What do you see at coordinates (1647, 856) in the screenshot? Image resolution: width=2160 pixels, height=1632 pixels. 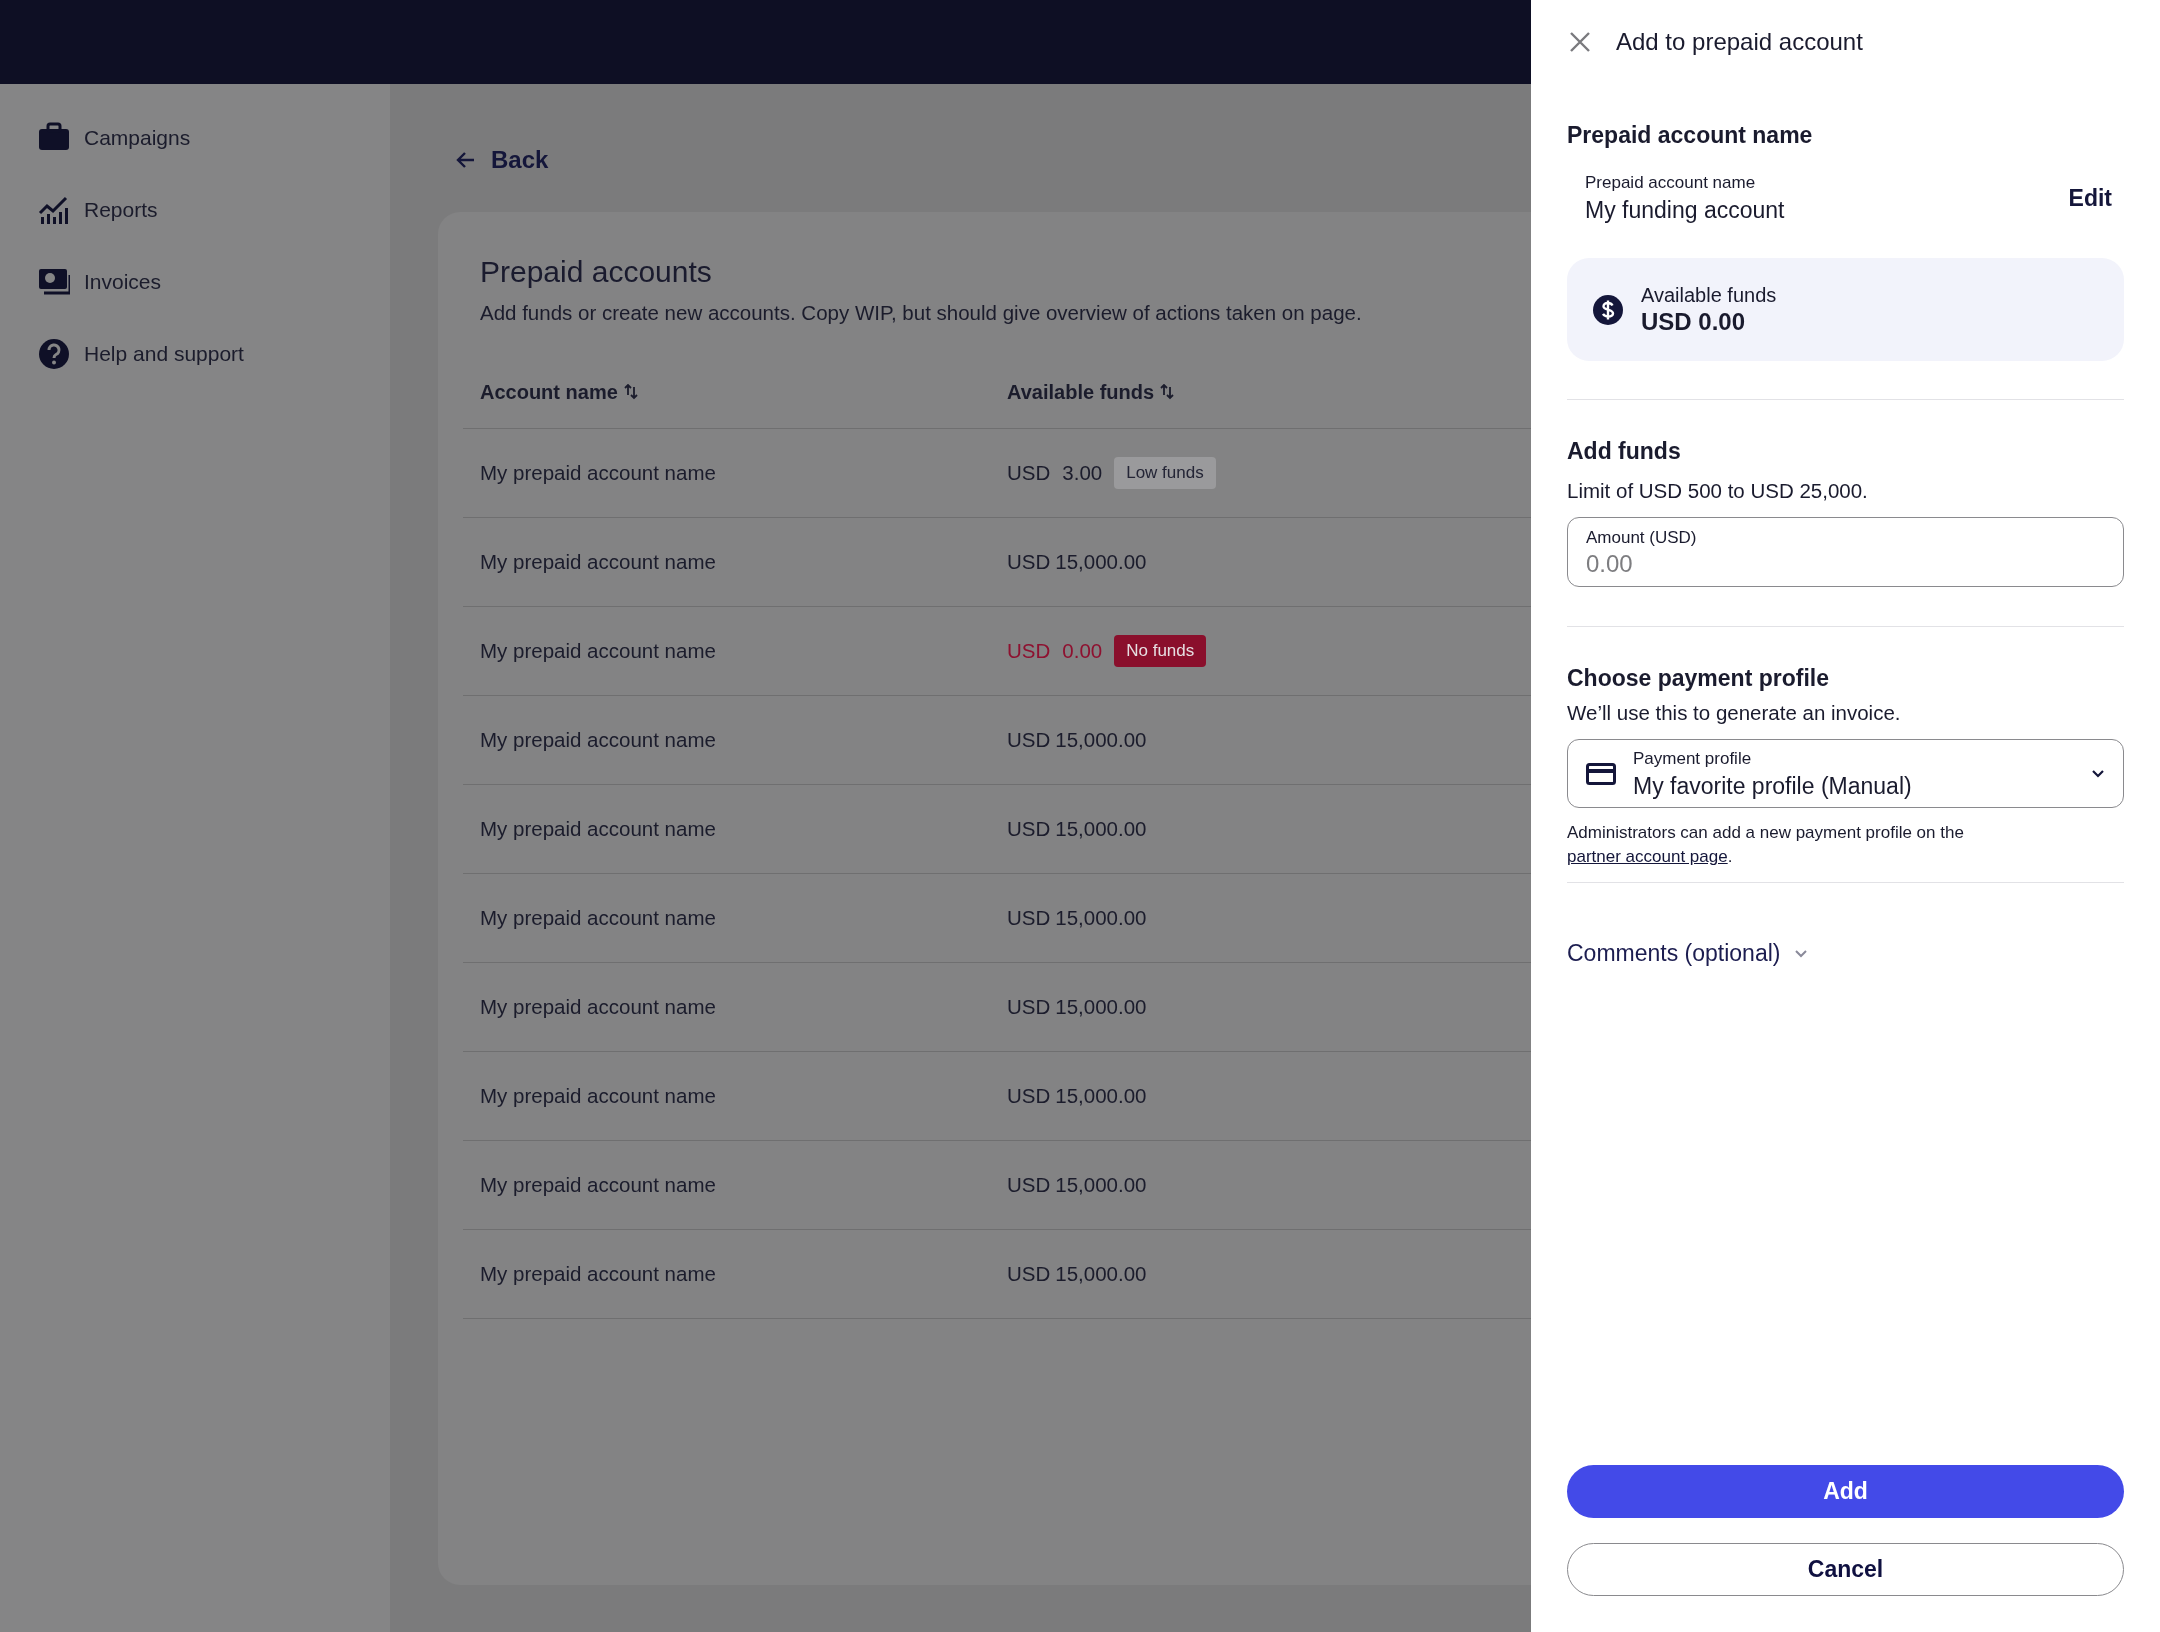 I see `partner-account-link: partner account page` at bounding box center [1647, 856].